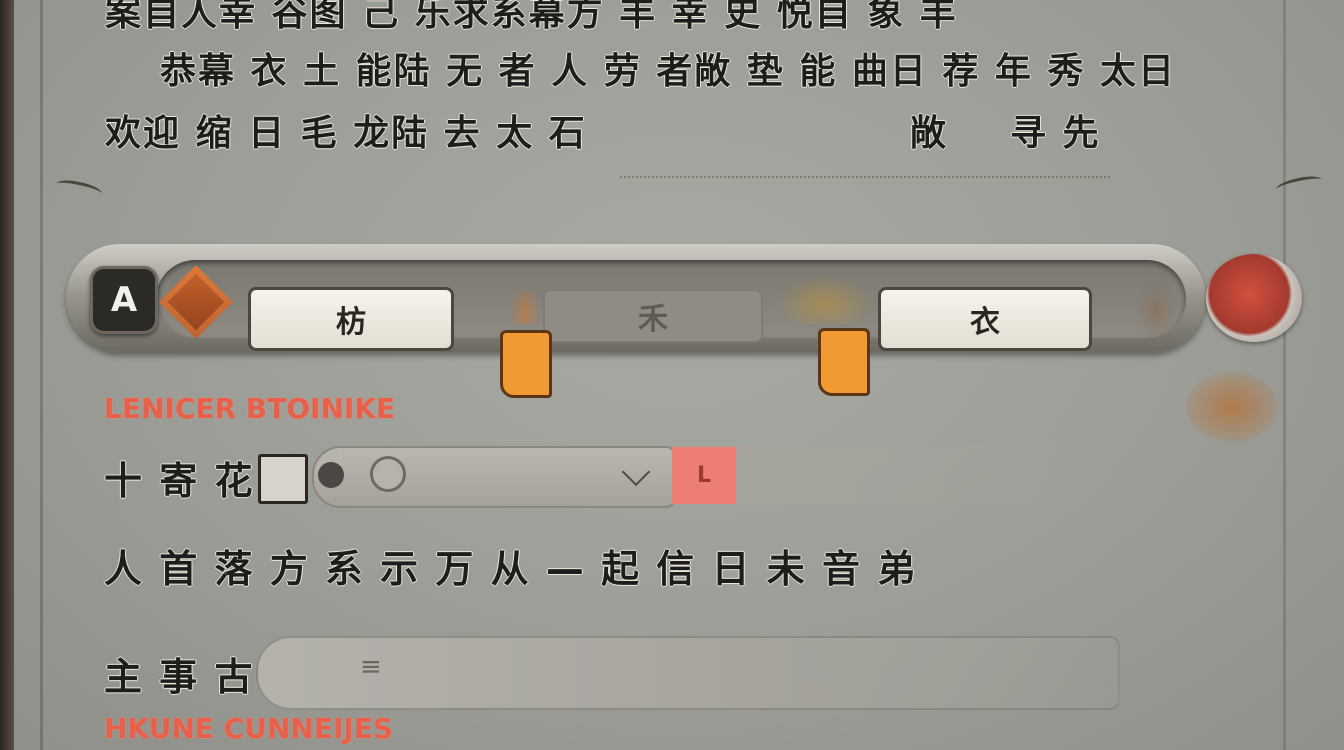  I want to click on knob-icon, so click(331, 475).